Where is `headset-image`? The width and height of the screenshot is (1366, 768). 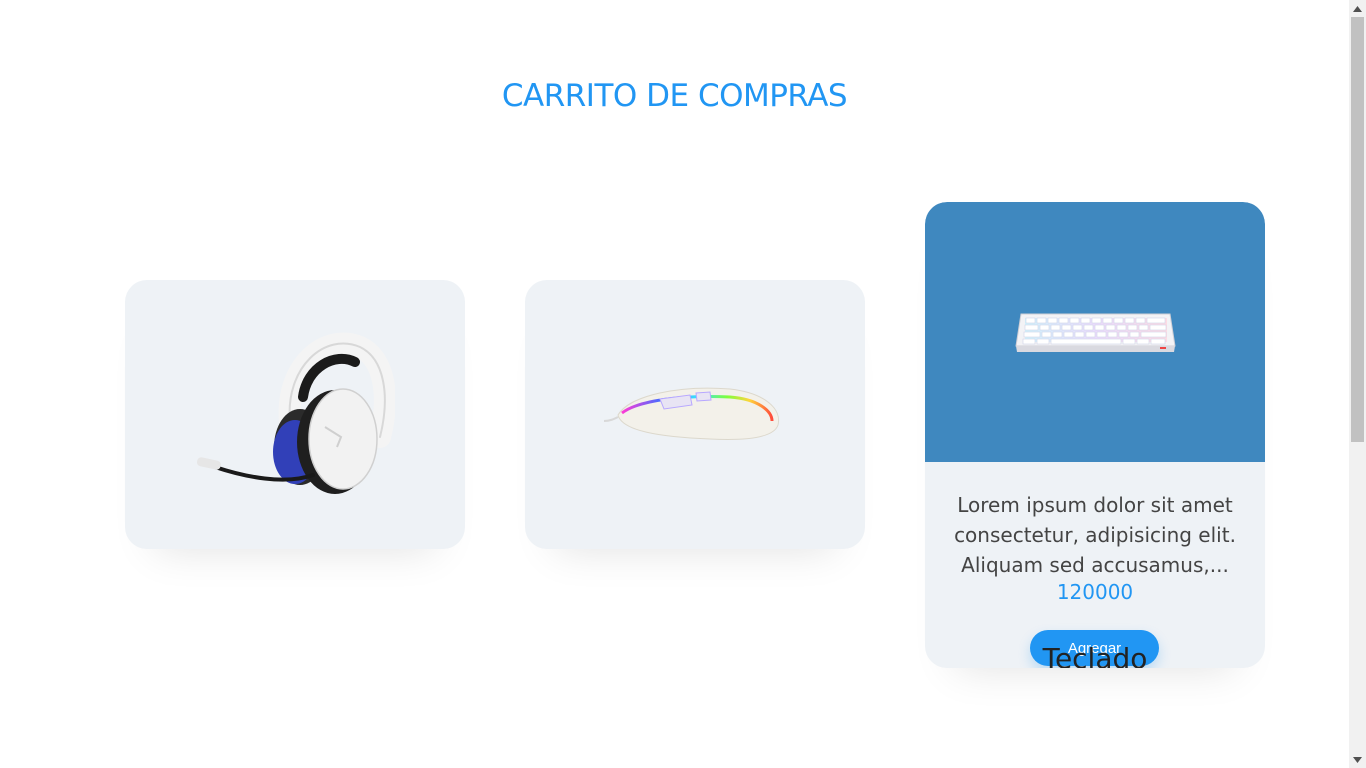
headset-image is located at coordinates (295, 413).